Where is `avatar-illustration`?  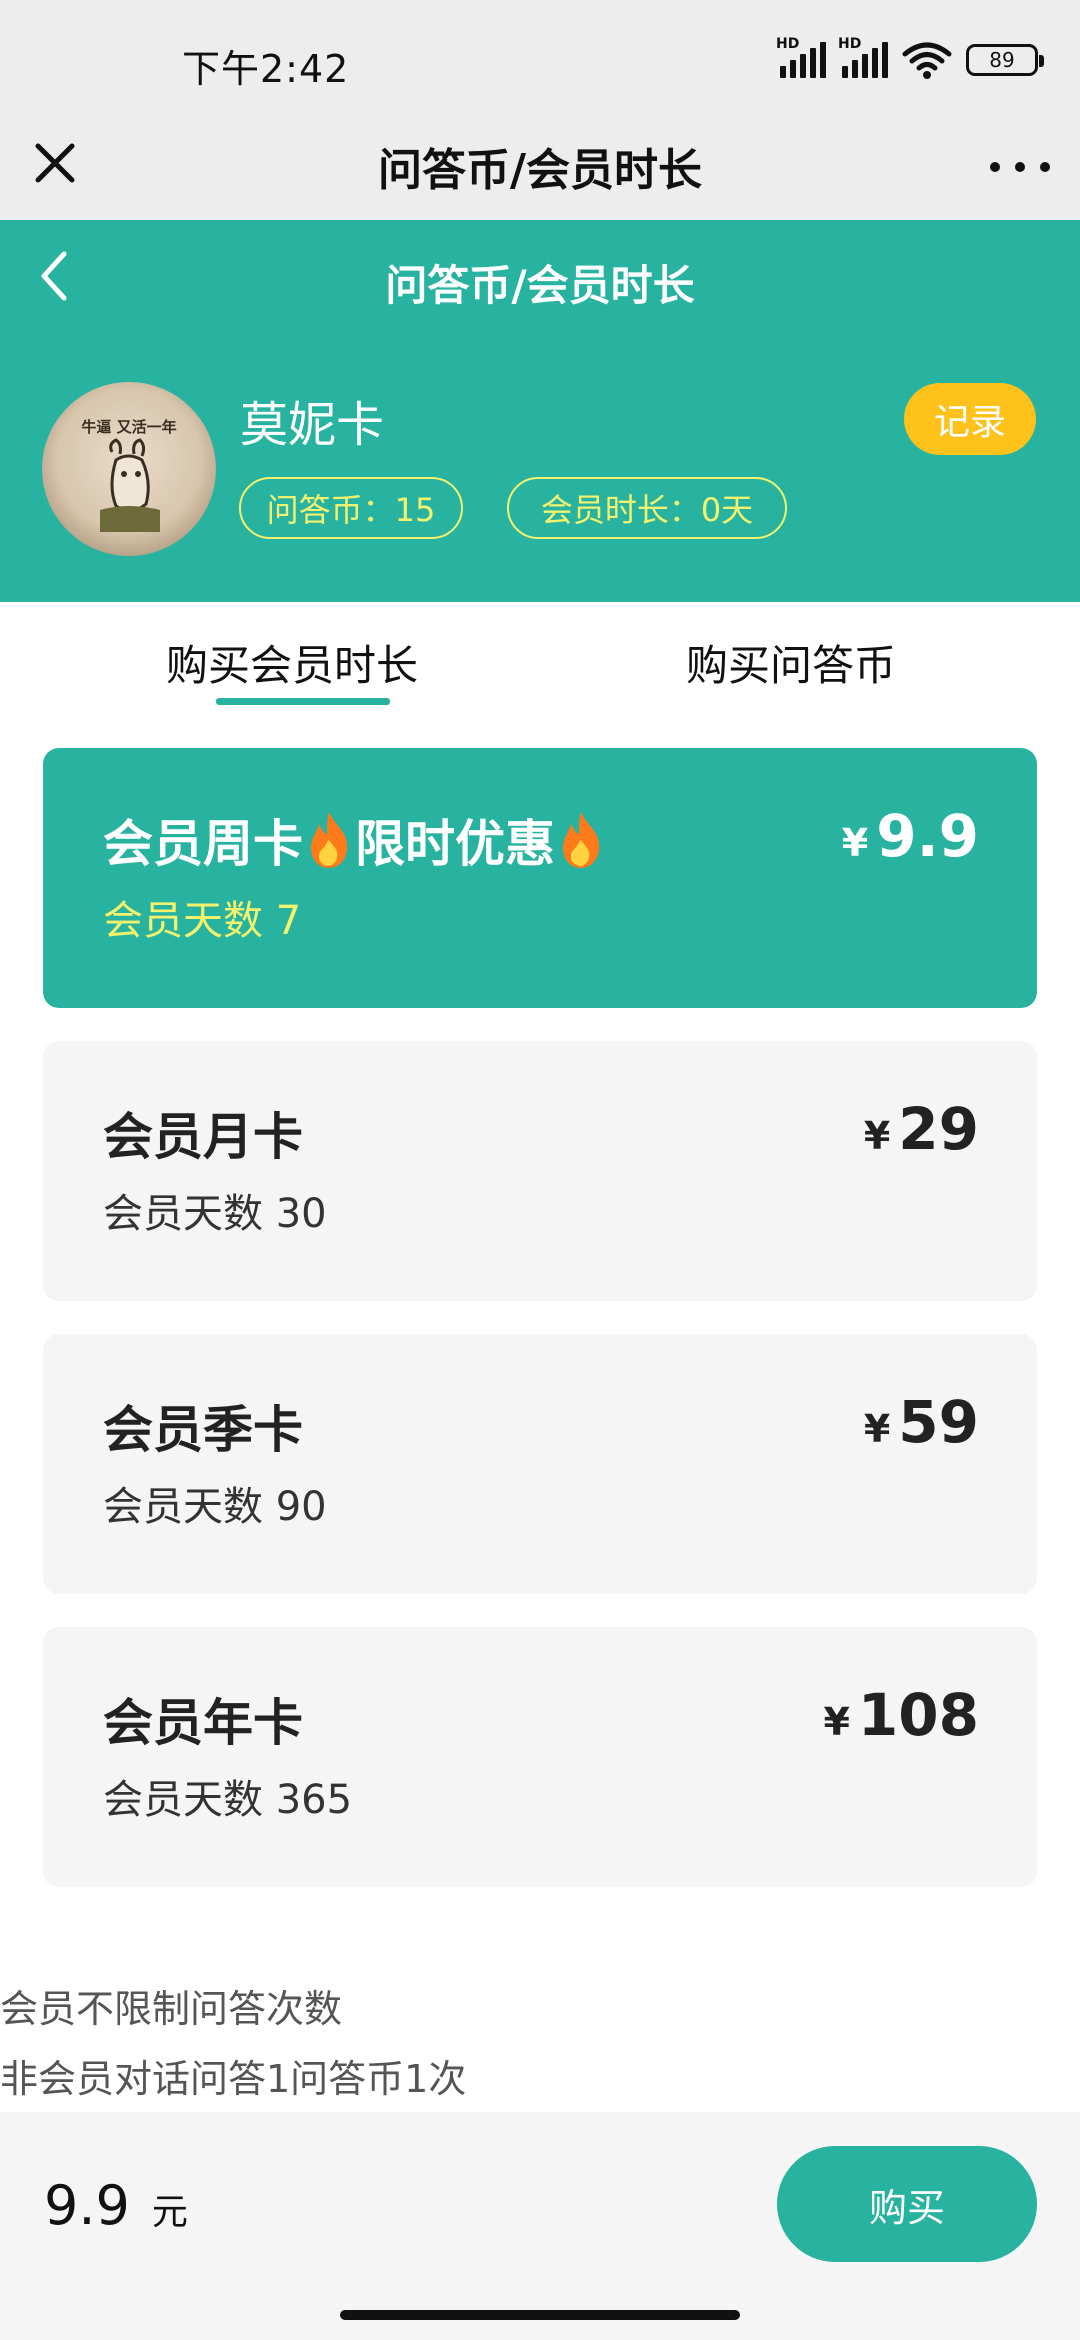 avatar-illustration is located at coordinates (130, 485).